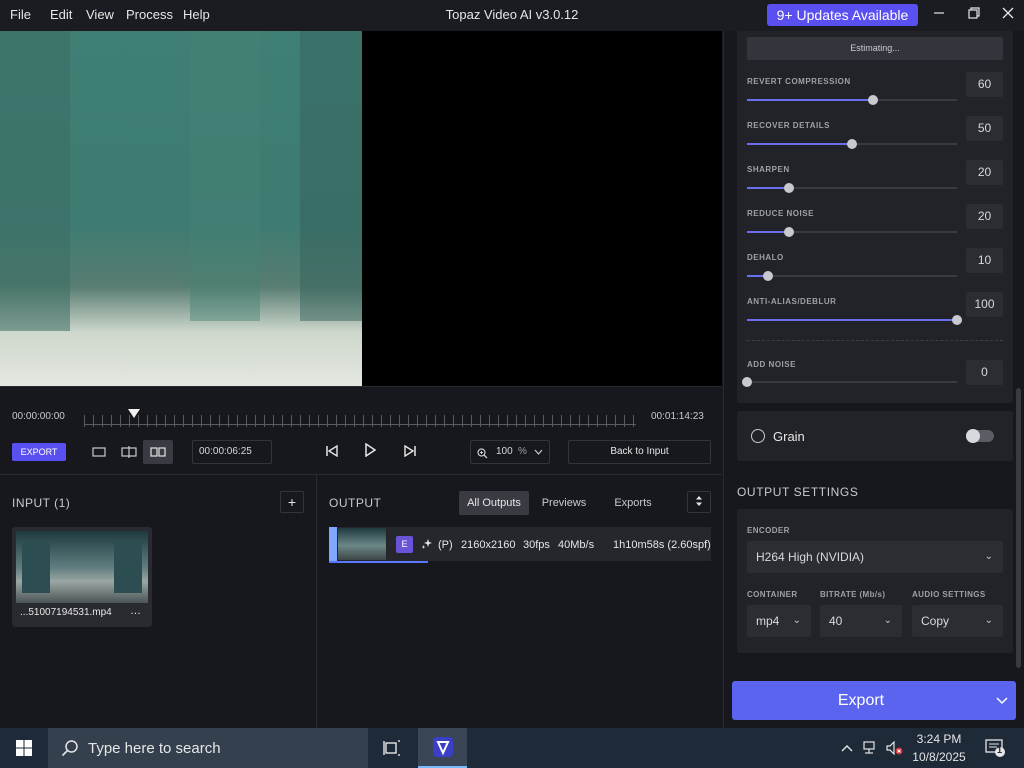 The height and width of the screenshot is (768, 1024). Describe the element at coordinates (494, 503) in the screenshot. I see `tab-all-outputs: All Outputs` at that location.